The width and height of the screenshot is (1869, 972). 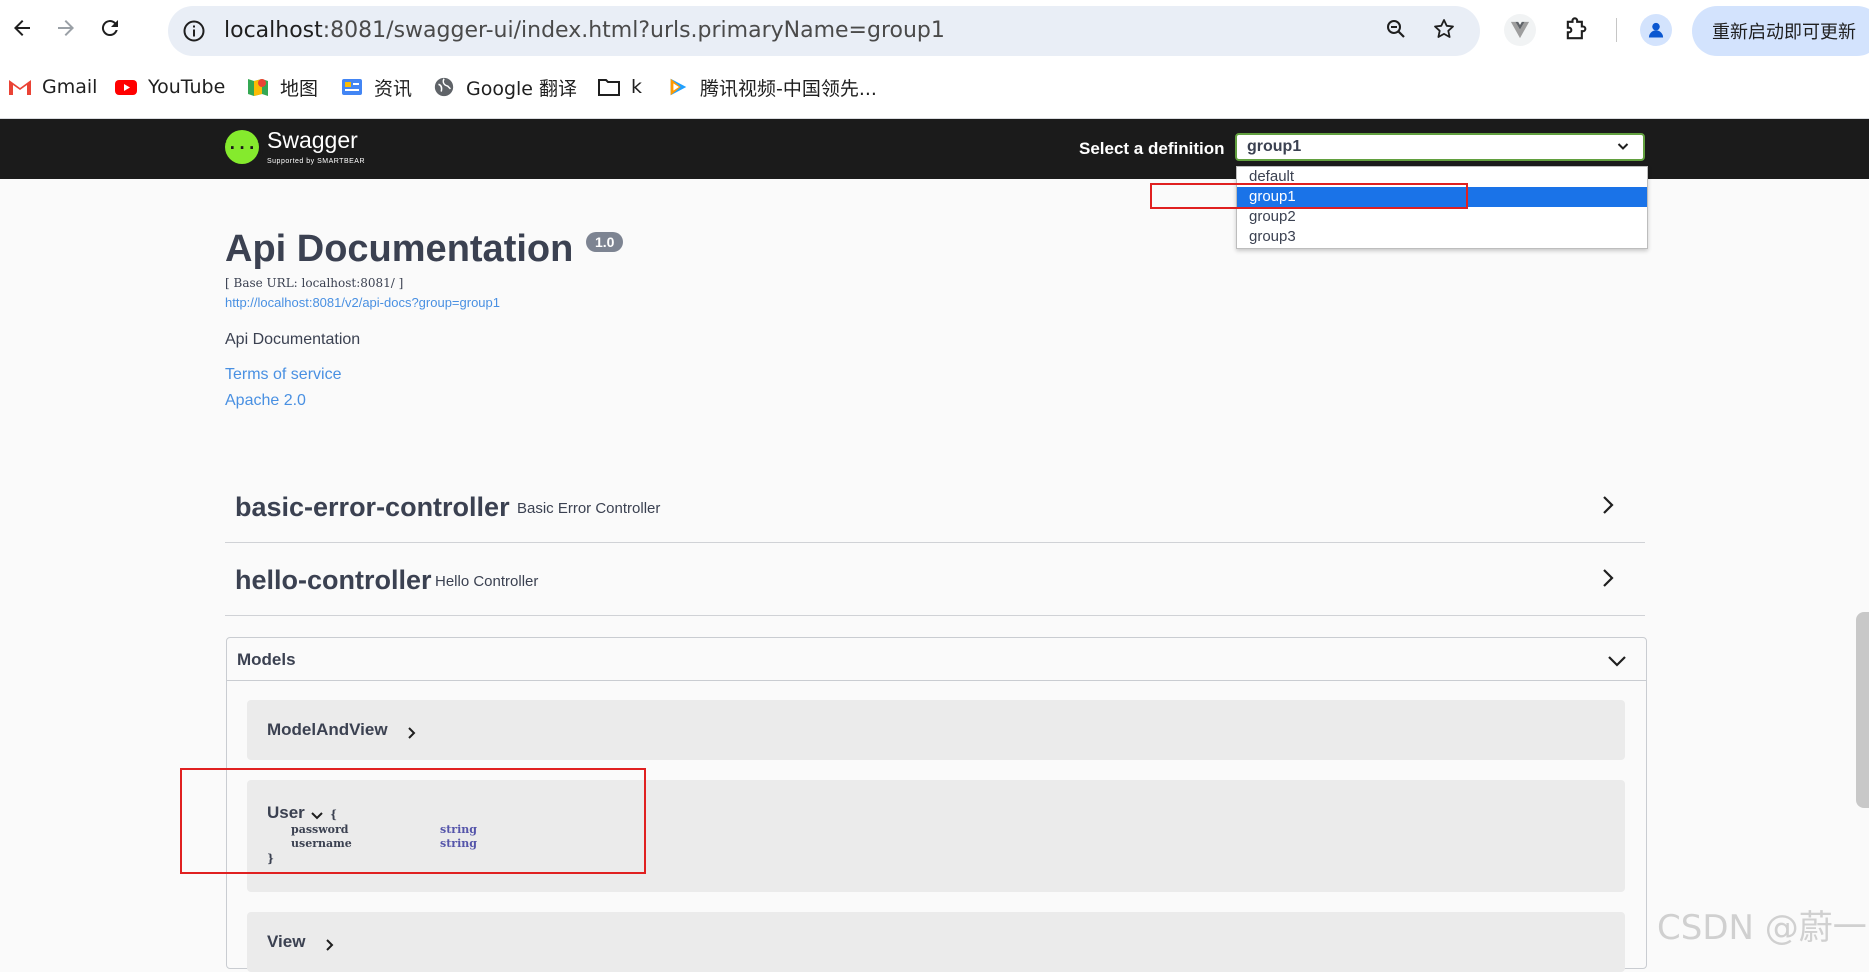 I want to click on bookmark-star-icon, so click(x=1444, y=29).